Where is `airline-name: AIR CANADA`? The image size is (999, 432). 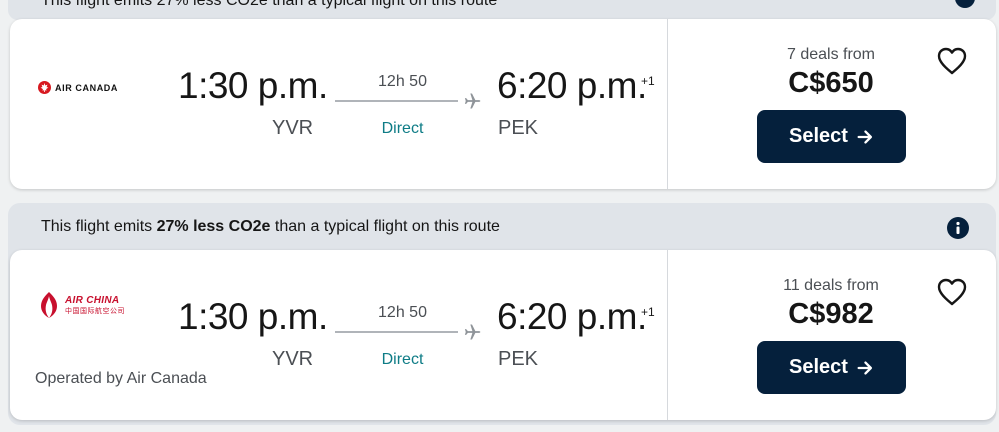
airline-name: AIR CANADA is located at coordinates (86, 87).